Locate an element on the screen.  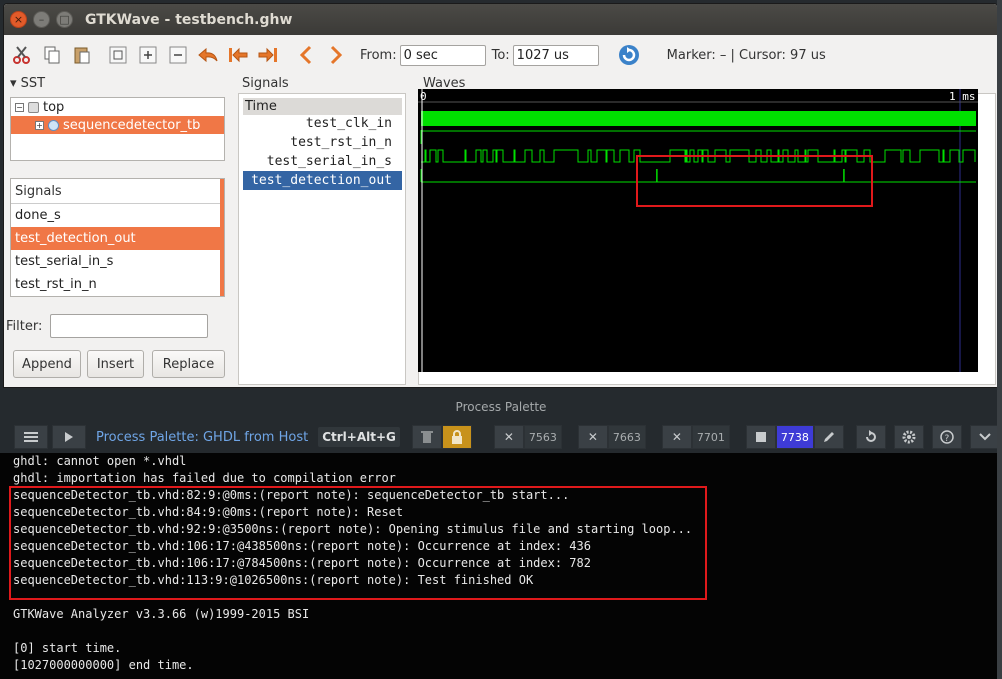
zoom-end-button is located at coordinates (268, 55).